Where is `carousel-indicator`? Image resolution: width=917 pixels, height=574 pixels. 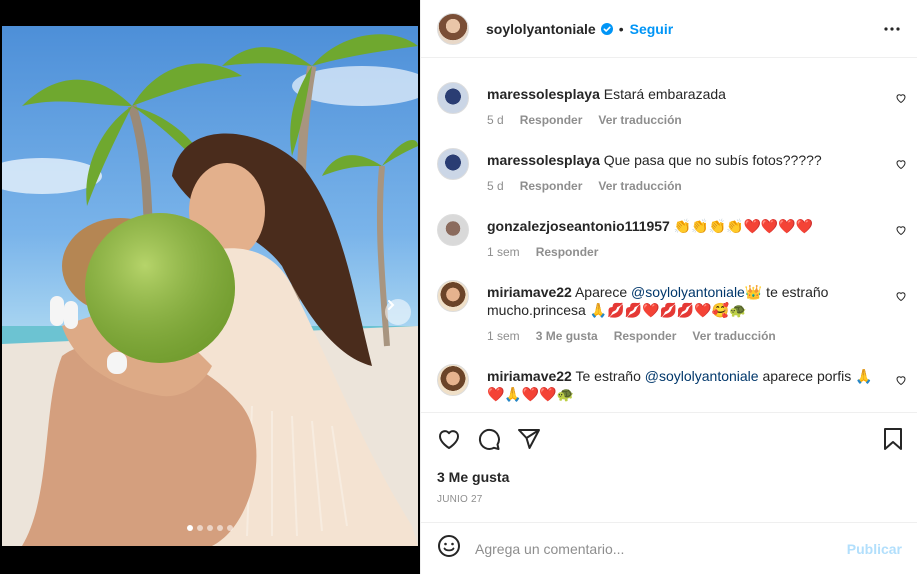
carousel-indicator is located at coordinates (210, 528).